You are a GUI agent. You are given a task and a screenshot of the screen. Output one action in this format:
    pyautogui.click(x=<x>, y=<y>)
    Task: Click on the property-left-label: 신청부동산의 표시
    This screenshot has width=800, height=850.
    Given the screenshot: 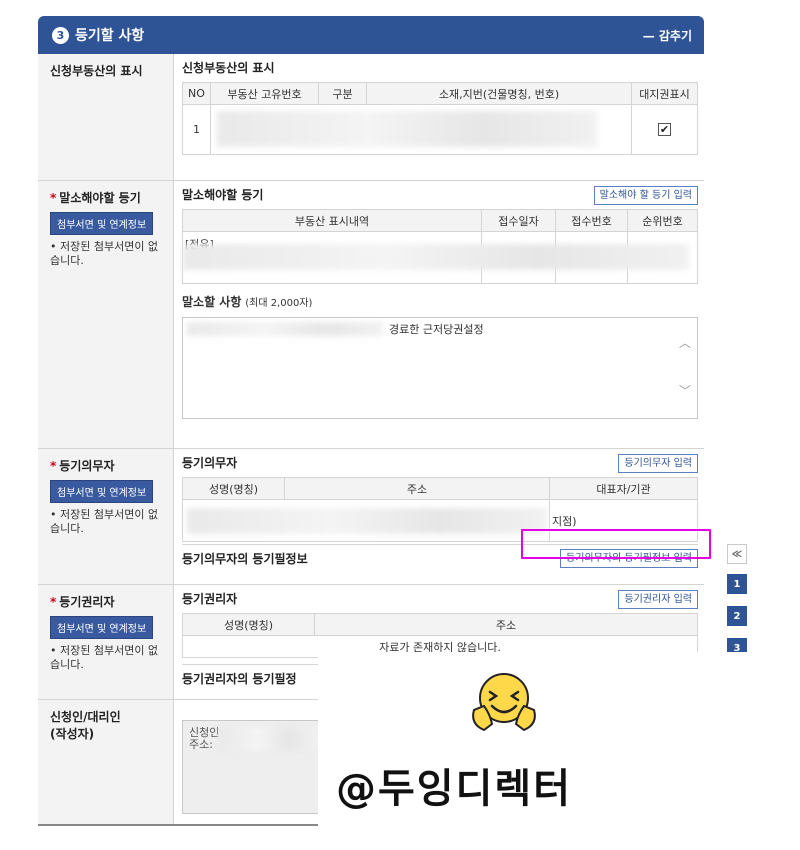 What is the action you would take?
    pyautogui.click(x=96, y=71)
    